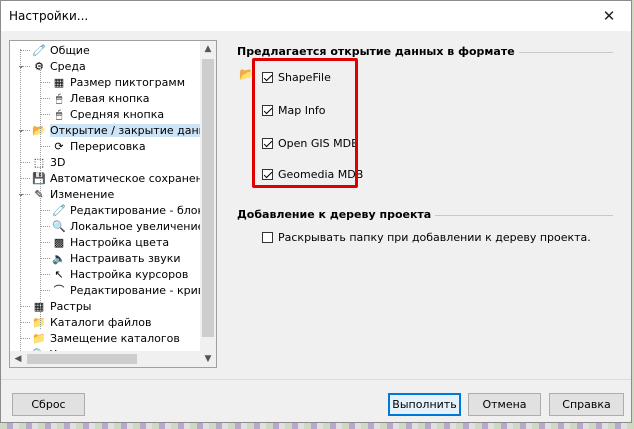 The image size is (634, 429). I want to click on help-button: Справка, so click(586, 404).